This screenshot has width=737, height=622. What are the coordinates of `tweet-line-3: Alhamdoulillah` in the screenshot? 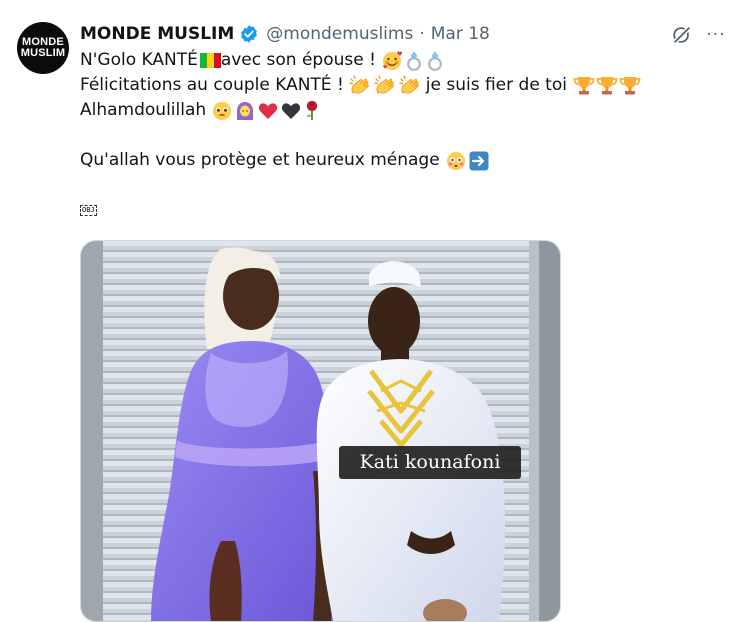 It's located at (400, 110).